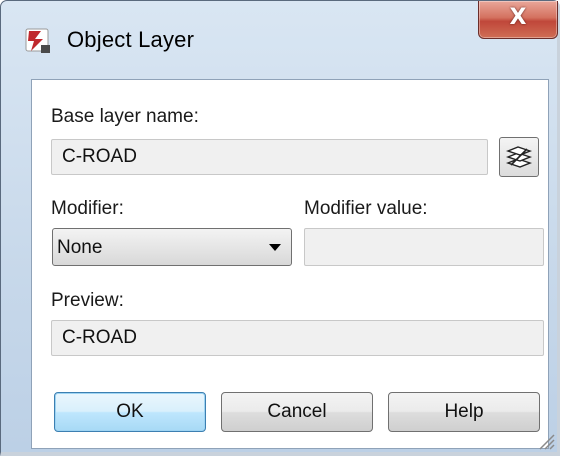 The height and width of the screenshot is (464, 568). Describe the element at coordinates (366, 208) in the screenshot. I see `modifier-value-label: Modifier value:` at that location.